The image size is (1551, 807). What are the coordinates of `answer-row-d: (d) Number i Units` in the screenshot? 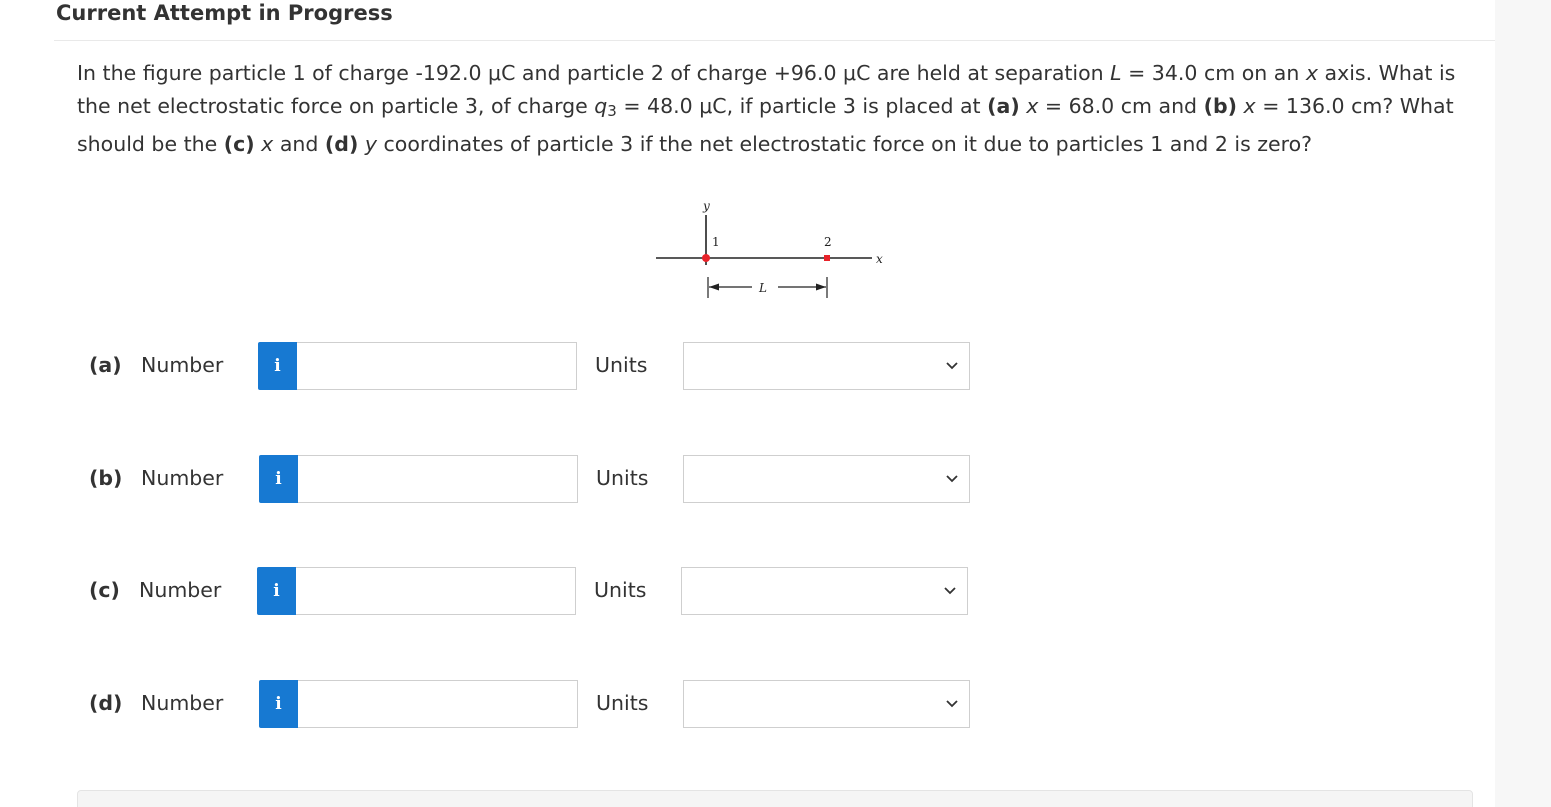 It's located at (500, 705).